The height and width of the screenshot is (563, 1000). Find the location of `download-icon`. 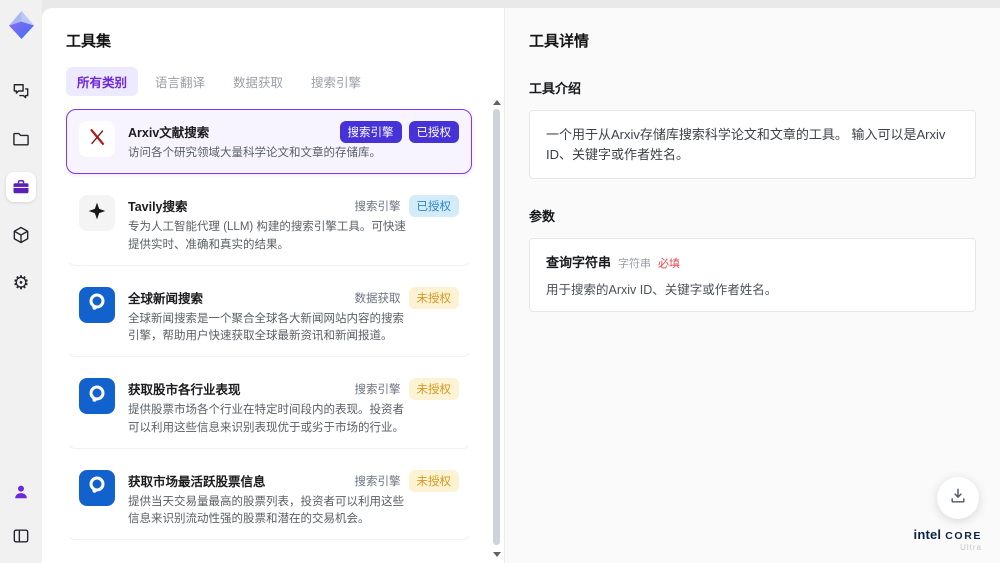

download-icon is located at coordinates (958, 498).